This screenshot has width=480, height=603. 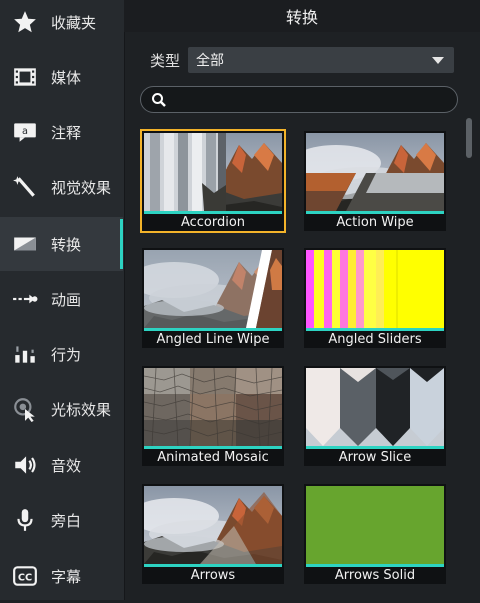 What do you see at coordinates (375, 222) in the screenshot?
I see `transition-label: Action Wipe` at bounding box center [375, 222].